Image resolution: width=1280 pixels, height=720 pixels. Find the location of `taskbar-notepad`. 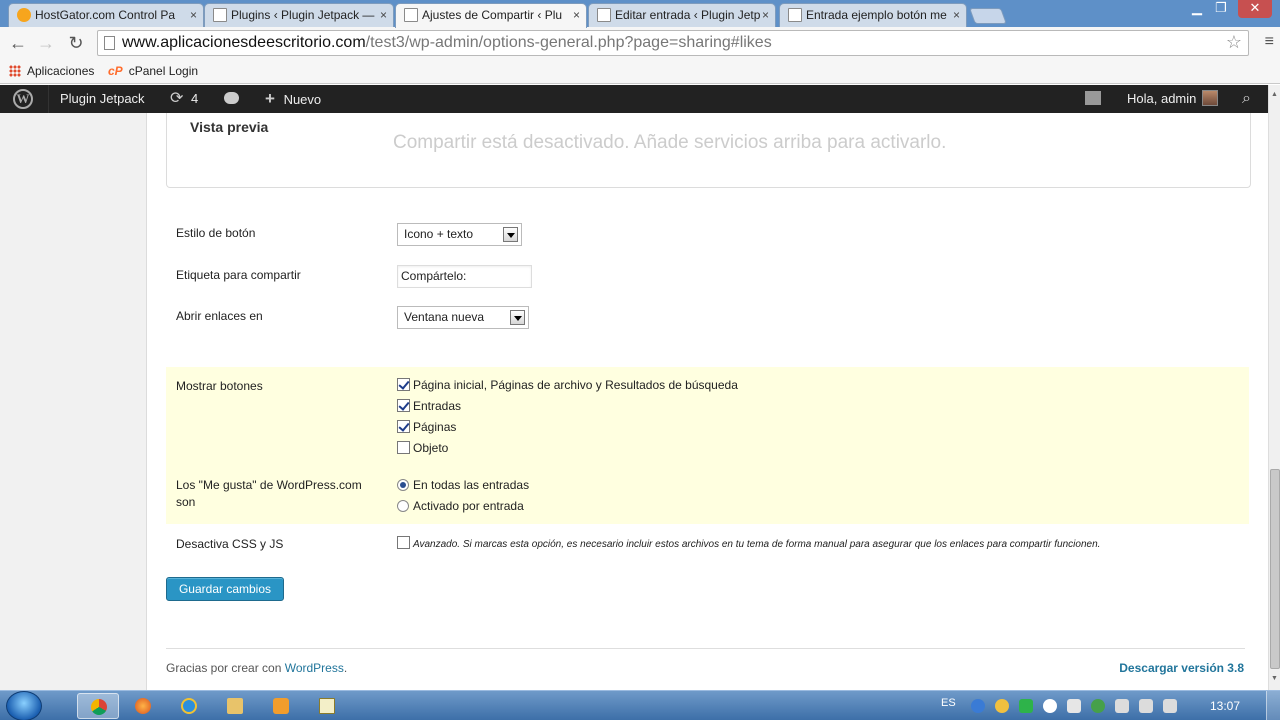

taskbar-notepad is located at coordinates (327, 706).